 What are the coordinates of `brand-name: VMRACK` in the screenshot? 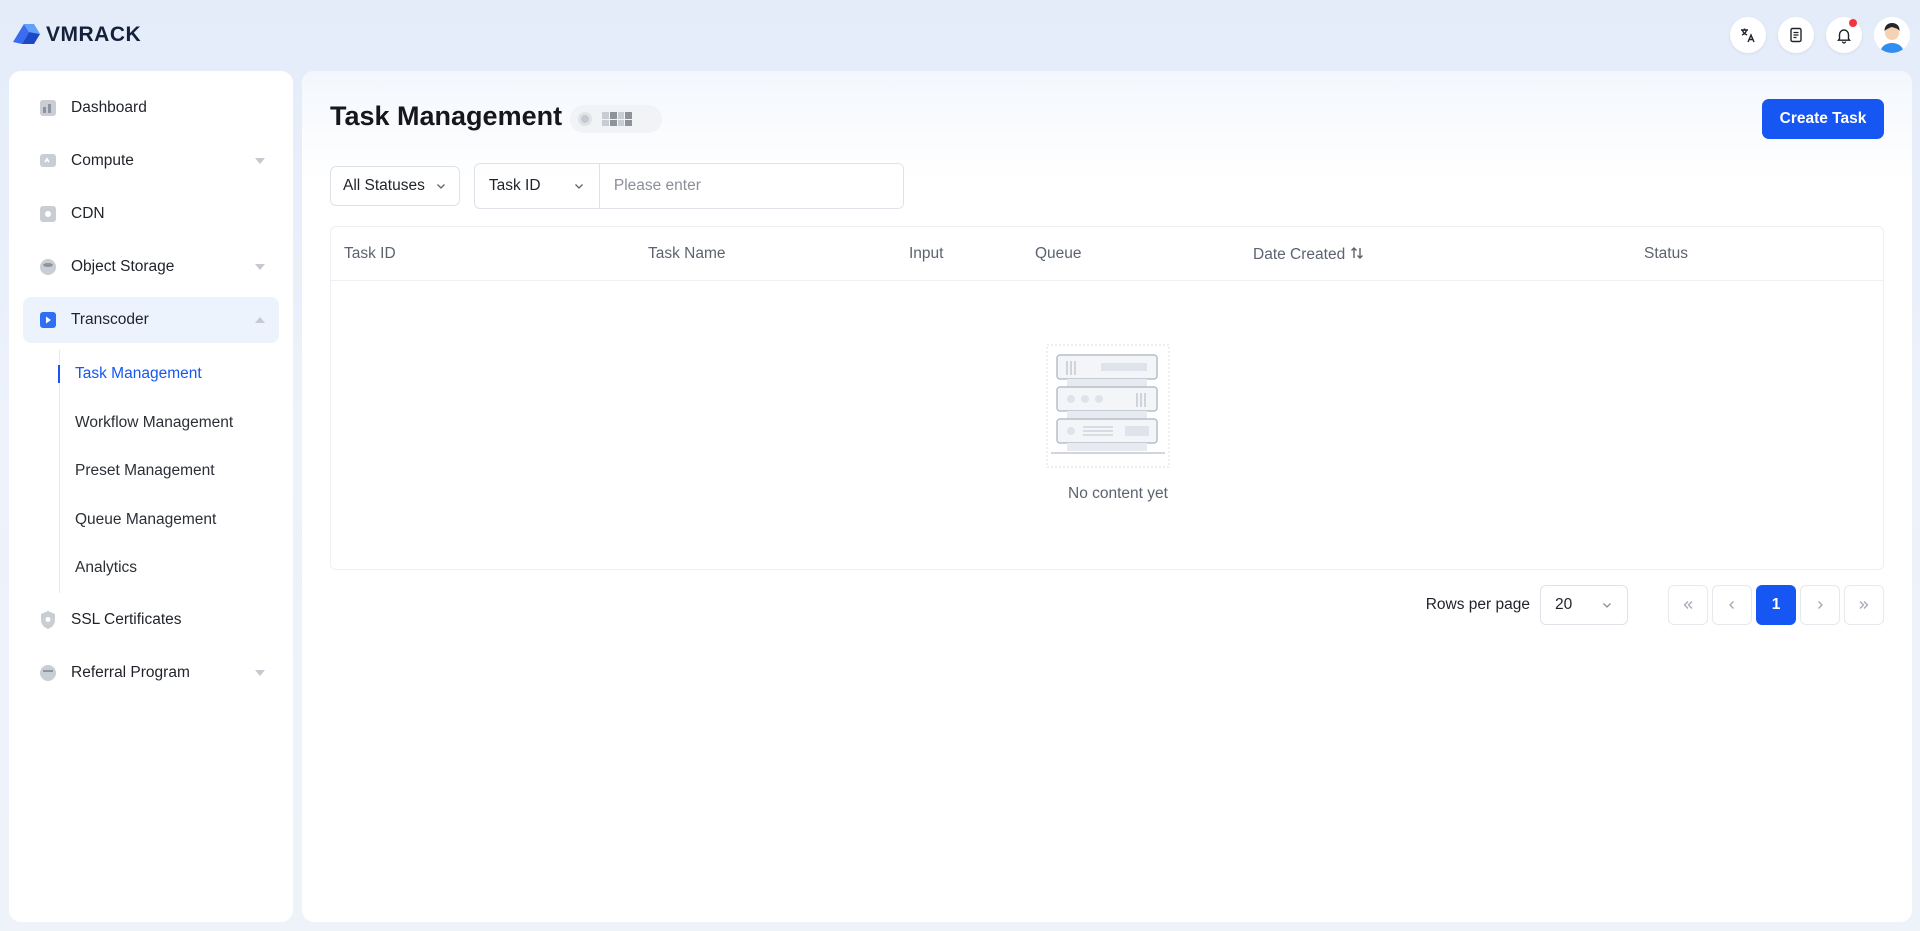 It's located at (94, 34).